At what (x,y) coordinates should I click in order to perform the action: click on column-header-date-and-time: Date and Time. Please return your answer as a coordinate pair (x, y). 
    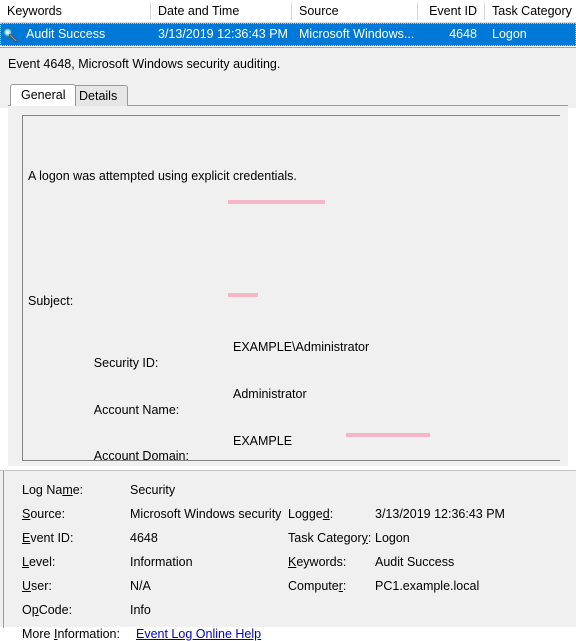
    Looking at the image, I should click on (221, 11).